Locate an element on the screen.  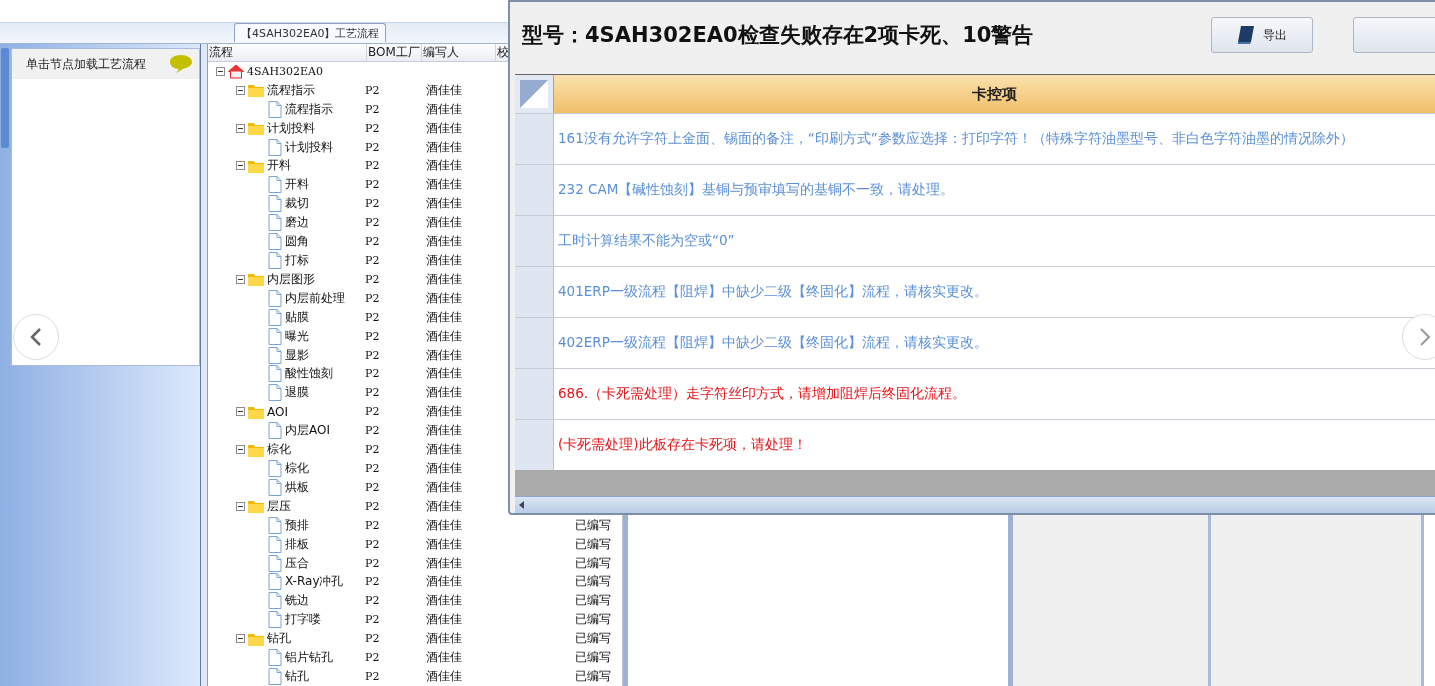
dialog-title: 型号：4SAH302EA0检查失败存在2项卡死、10警告 is located at coordinates (778, 35).